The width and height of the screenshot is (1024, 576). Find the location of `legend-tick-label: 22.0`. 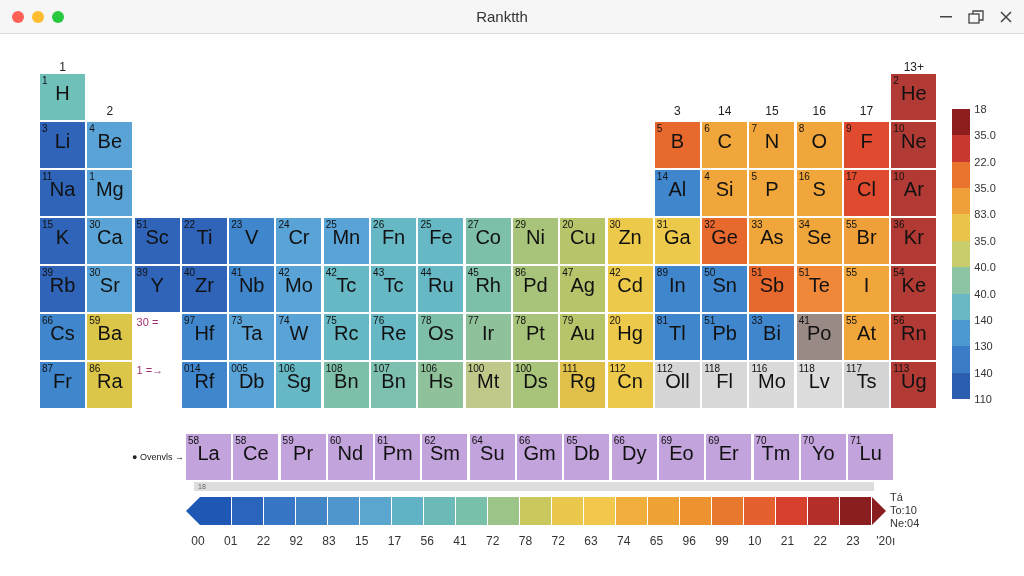

legend-tick-label: 22.0 is located at coordinates (985, 161).